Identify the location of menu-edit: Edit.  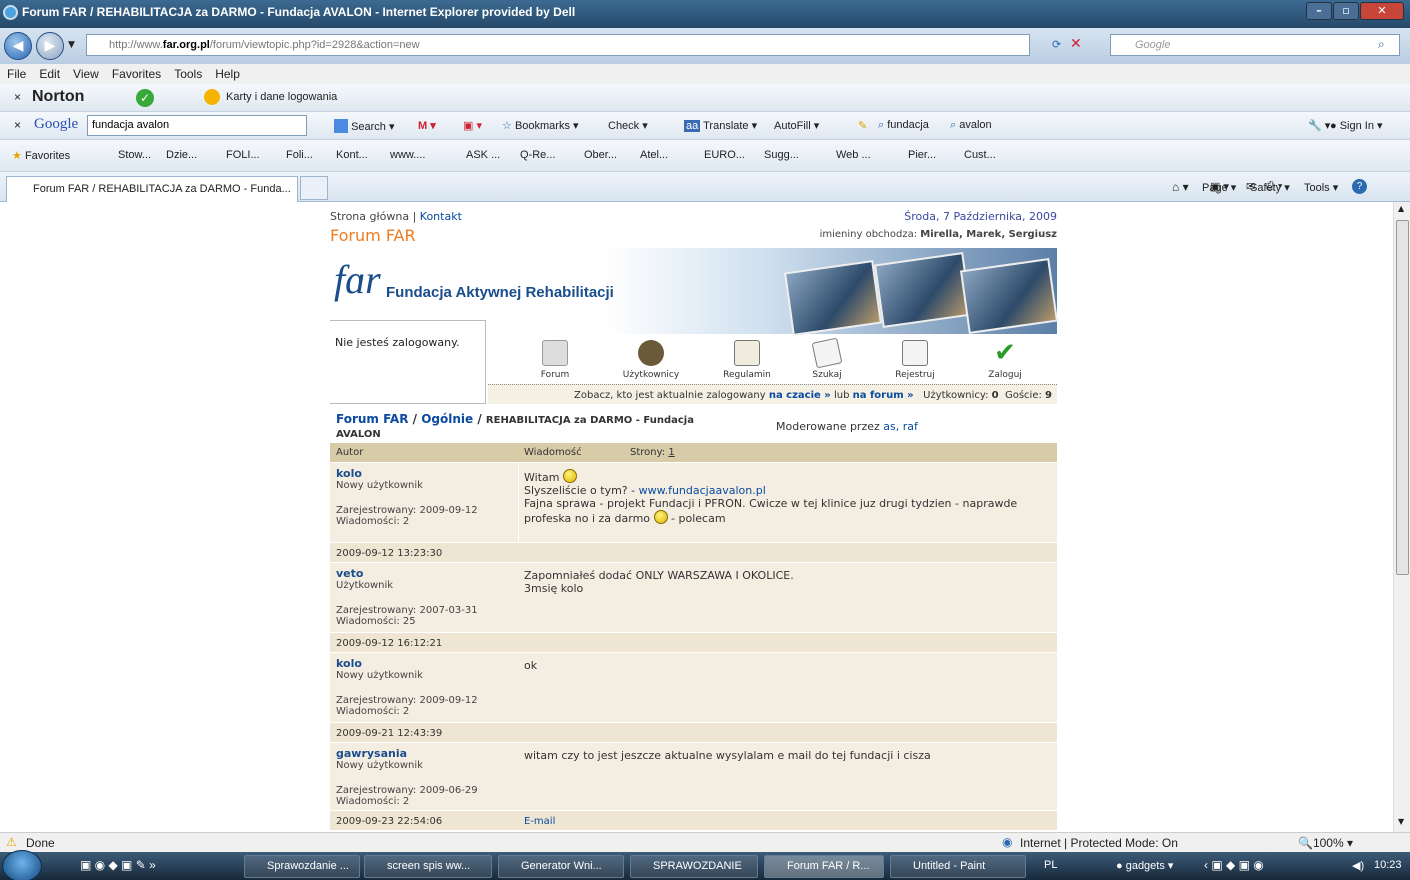
(49, 72).